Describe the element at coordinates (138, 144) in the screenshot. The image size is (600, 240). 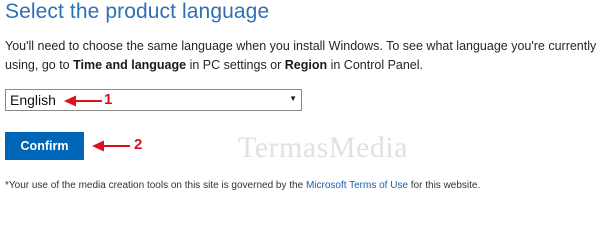
I see `annotation-number-2: 2` at that location.